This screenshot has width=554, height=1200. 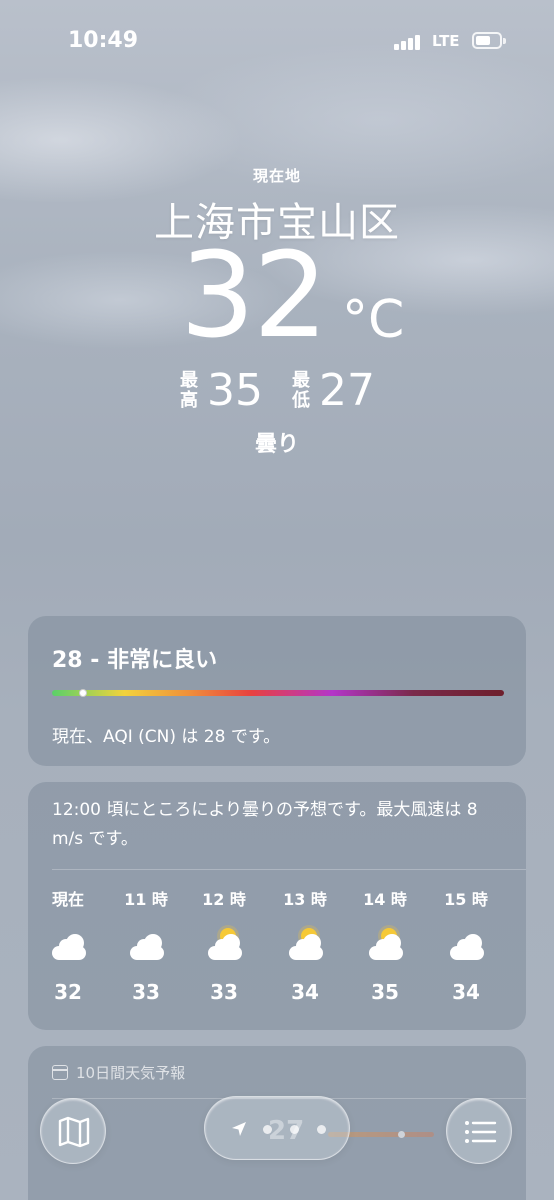 What do you see at coordinates (224, 899) in the screenshot?
I see `hour-label: 12 時` at bounding box center [224, 899].